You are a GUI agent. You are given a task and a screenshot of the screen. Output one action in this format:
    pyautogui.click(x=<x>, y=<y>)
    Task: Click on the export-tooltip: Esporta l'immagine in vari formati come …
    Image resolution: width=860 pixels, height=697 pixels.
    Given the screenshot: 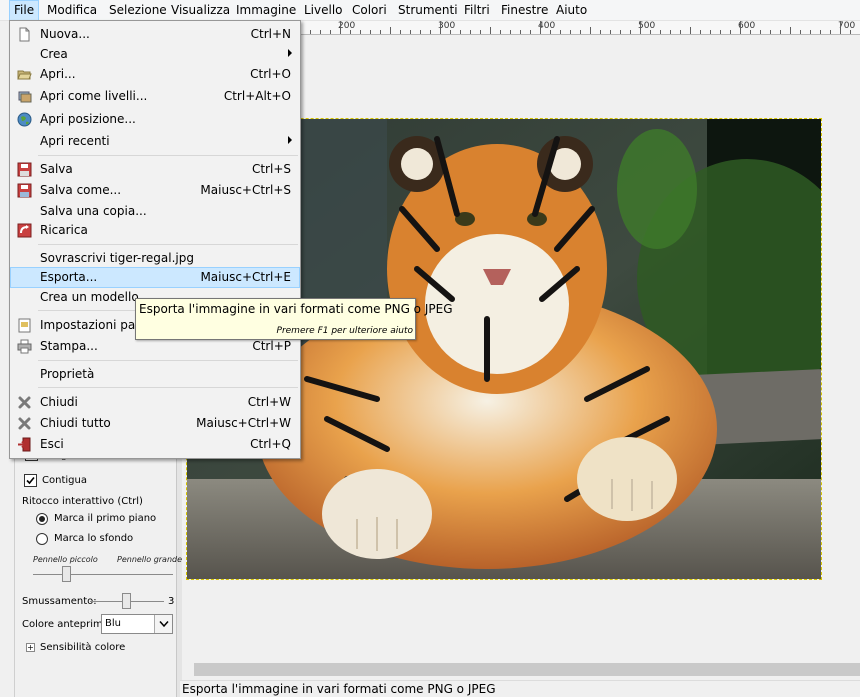 What is the action you would take?
    pyautogui.click(x=294, y=319)
    